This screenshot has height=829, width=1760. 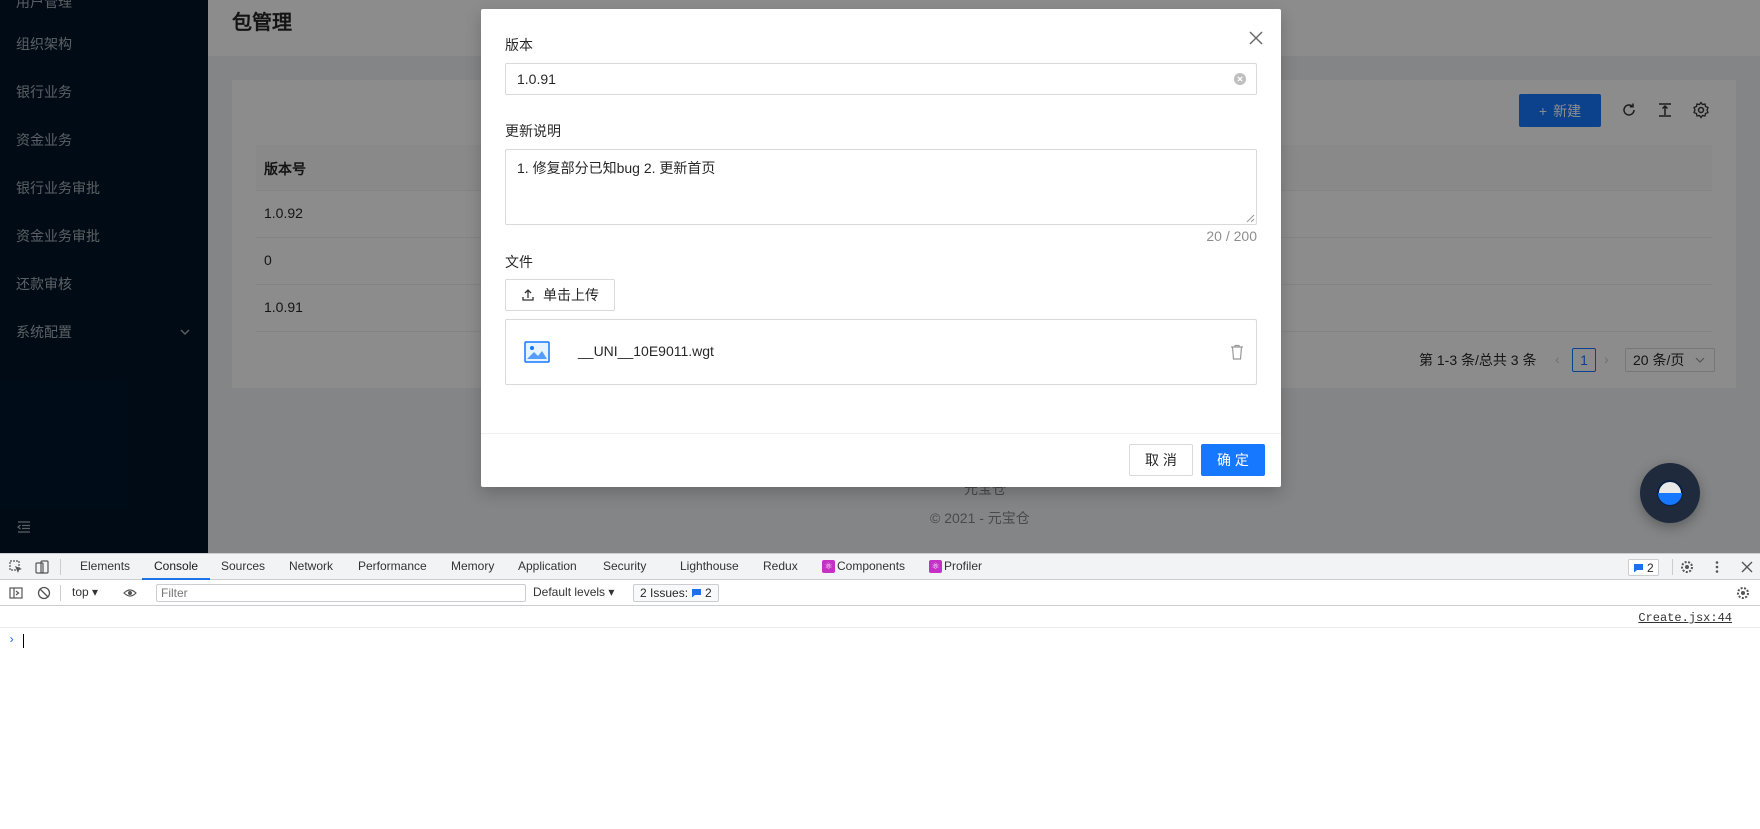 What do you see at coordinates (1687, 567) in the screenshot?
I see `settings-gear-icon` at bounding box center [1687, 567].